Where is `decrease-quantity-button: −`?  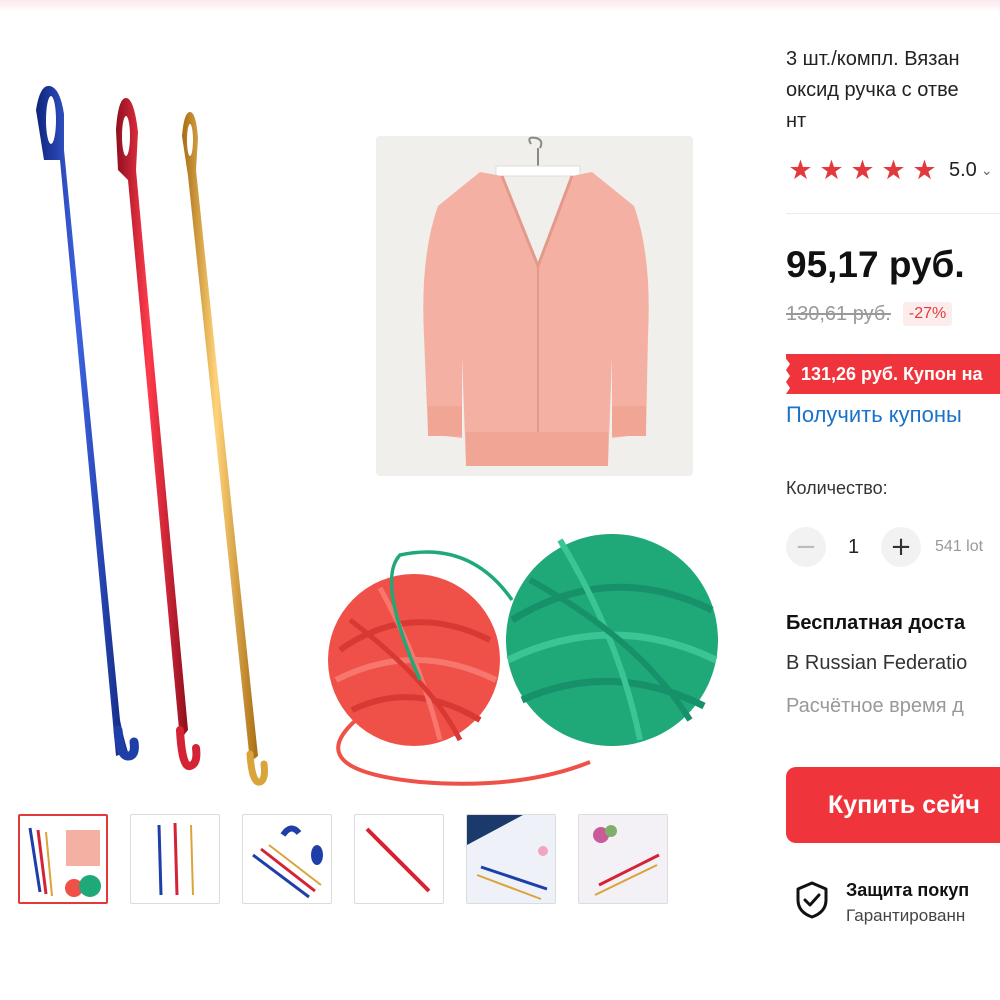
decrease-quantity-button: − is located at coordinates (806, 547).